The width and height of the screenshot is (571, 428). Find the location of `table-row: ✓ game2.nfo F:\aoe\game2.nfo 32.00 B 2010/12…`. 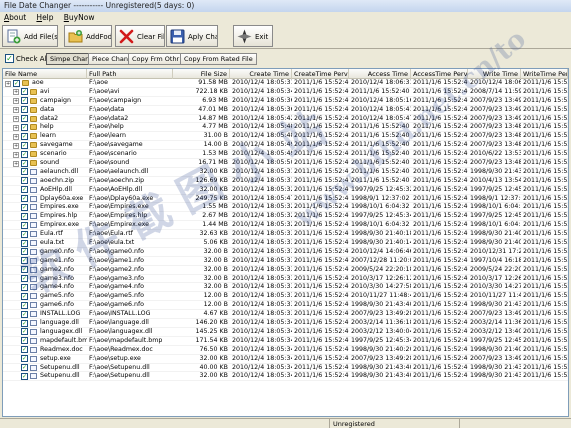

table-row: ✓ game2.nfo F:\aoe\game2.nfo 32.00 B 2010/12… is located at coordinates (285, 270).